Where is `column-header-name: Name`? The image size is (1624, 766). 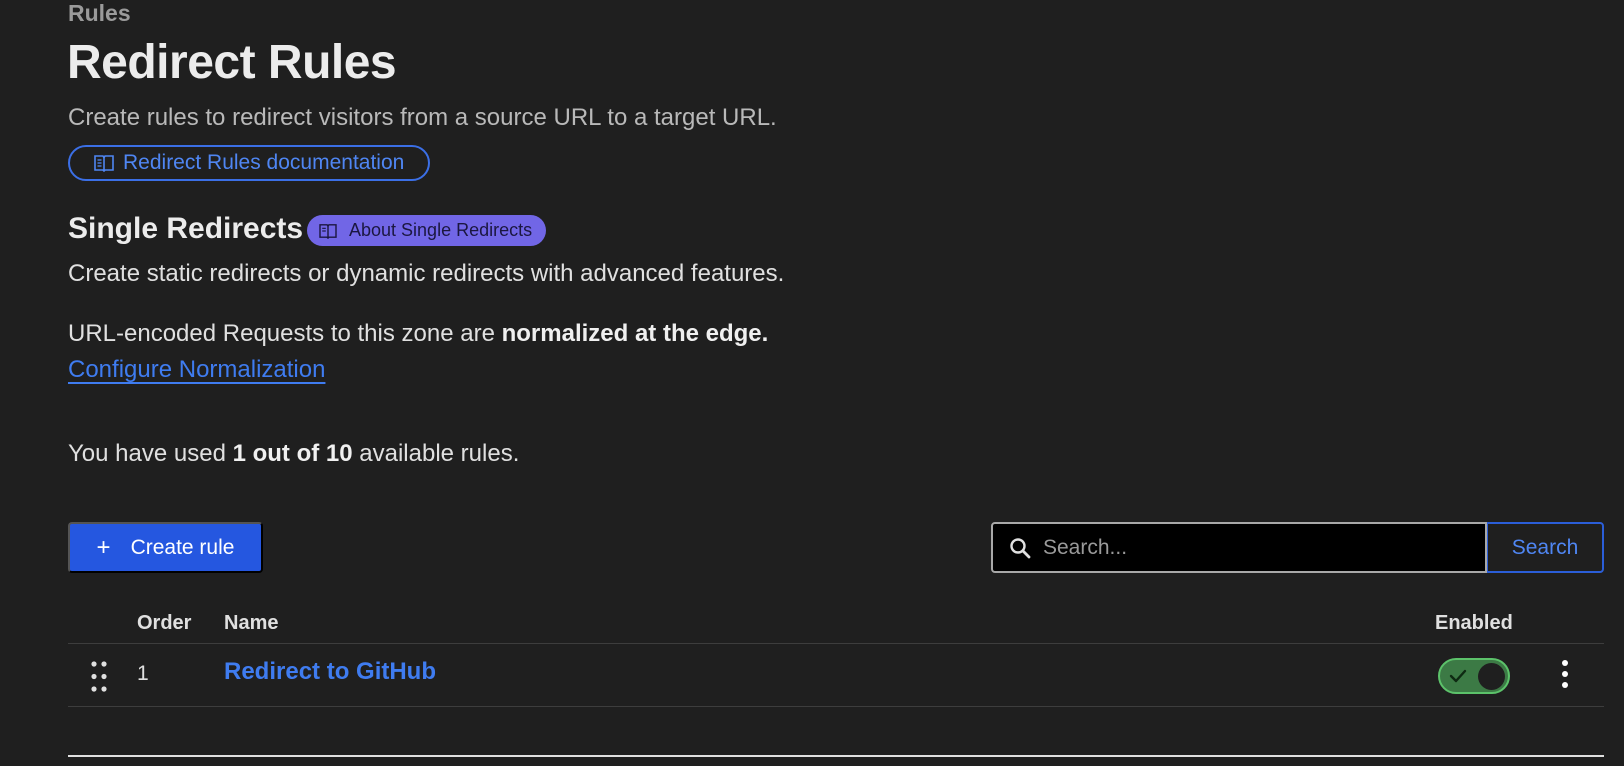 column-header-name: Name is located at coordinates (251, 623).